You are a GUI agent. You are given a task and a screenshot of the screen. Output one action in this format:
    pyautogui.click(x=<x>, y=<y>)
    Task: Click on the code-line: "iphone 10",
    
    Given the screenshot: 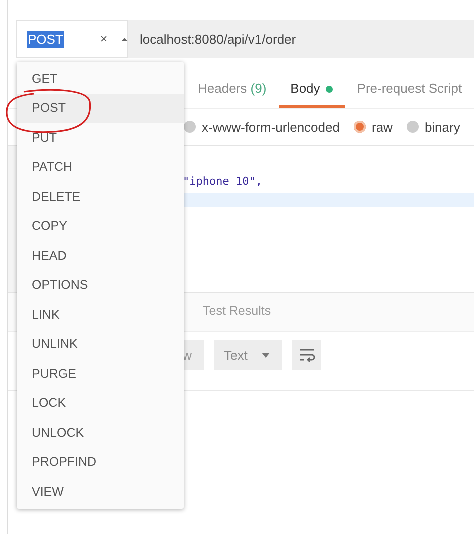 What is the action you would take?
    pyautogui.click(x=222, y=181)
    